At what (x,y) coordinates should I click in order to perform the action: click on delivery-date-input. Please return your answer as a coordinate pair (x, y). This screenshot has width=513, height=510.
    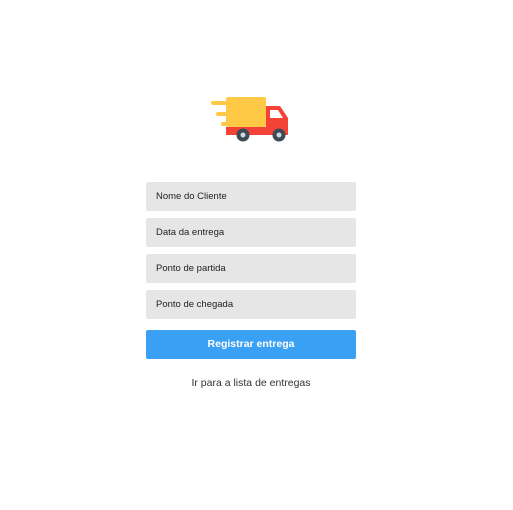
    Looking at the image, I should click on (251, 232).